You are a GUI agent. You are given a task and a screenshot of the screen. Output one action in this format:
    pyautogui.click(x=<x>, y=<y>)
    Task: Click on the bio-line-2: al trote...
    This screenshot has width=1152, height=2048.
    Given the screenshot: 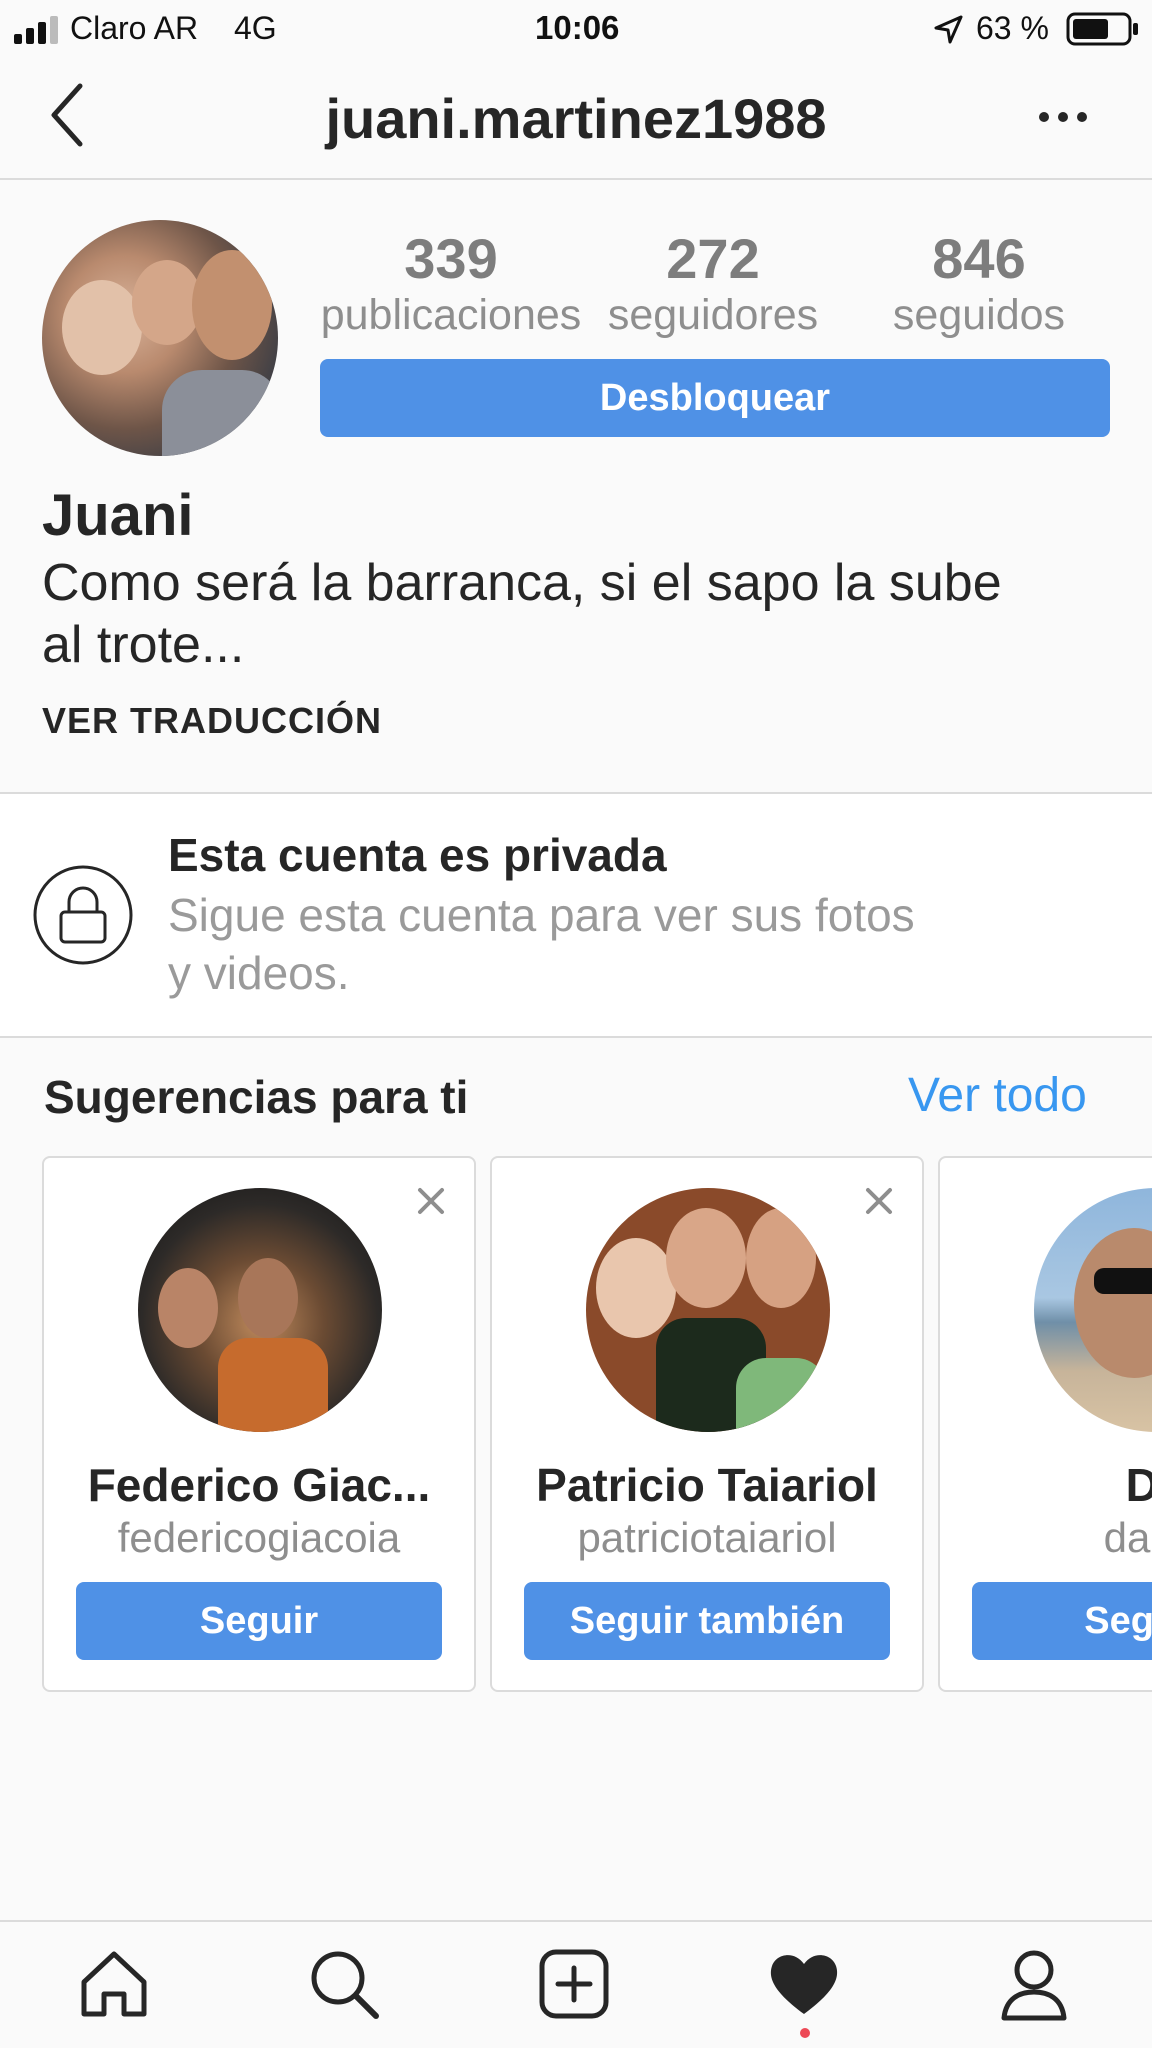 What is the action you would take?
    pyautogui.click(x=143, y=645)
    